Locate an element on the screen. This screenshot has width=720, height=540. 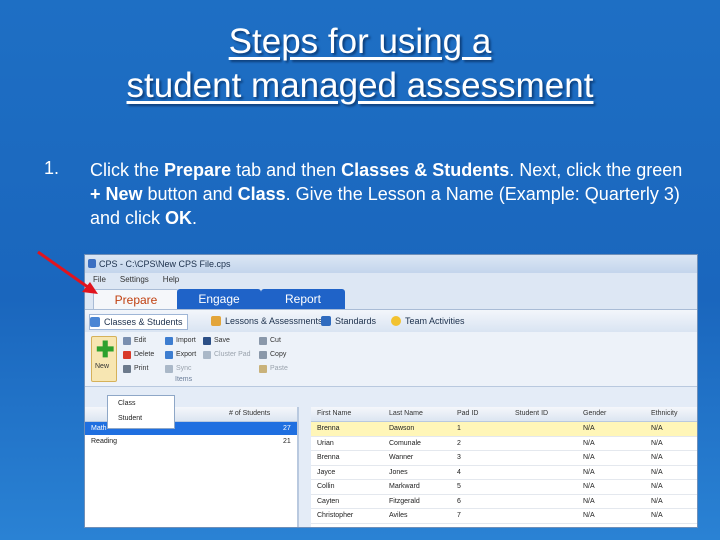
menu-item-class: Class is located at coordinates (141, 403).